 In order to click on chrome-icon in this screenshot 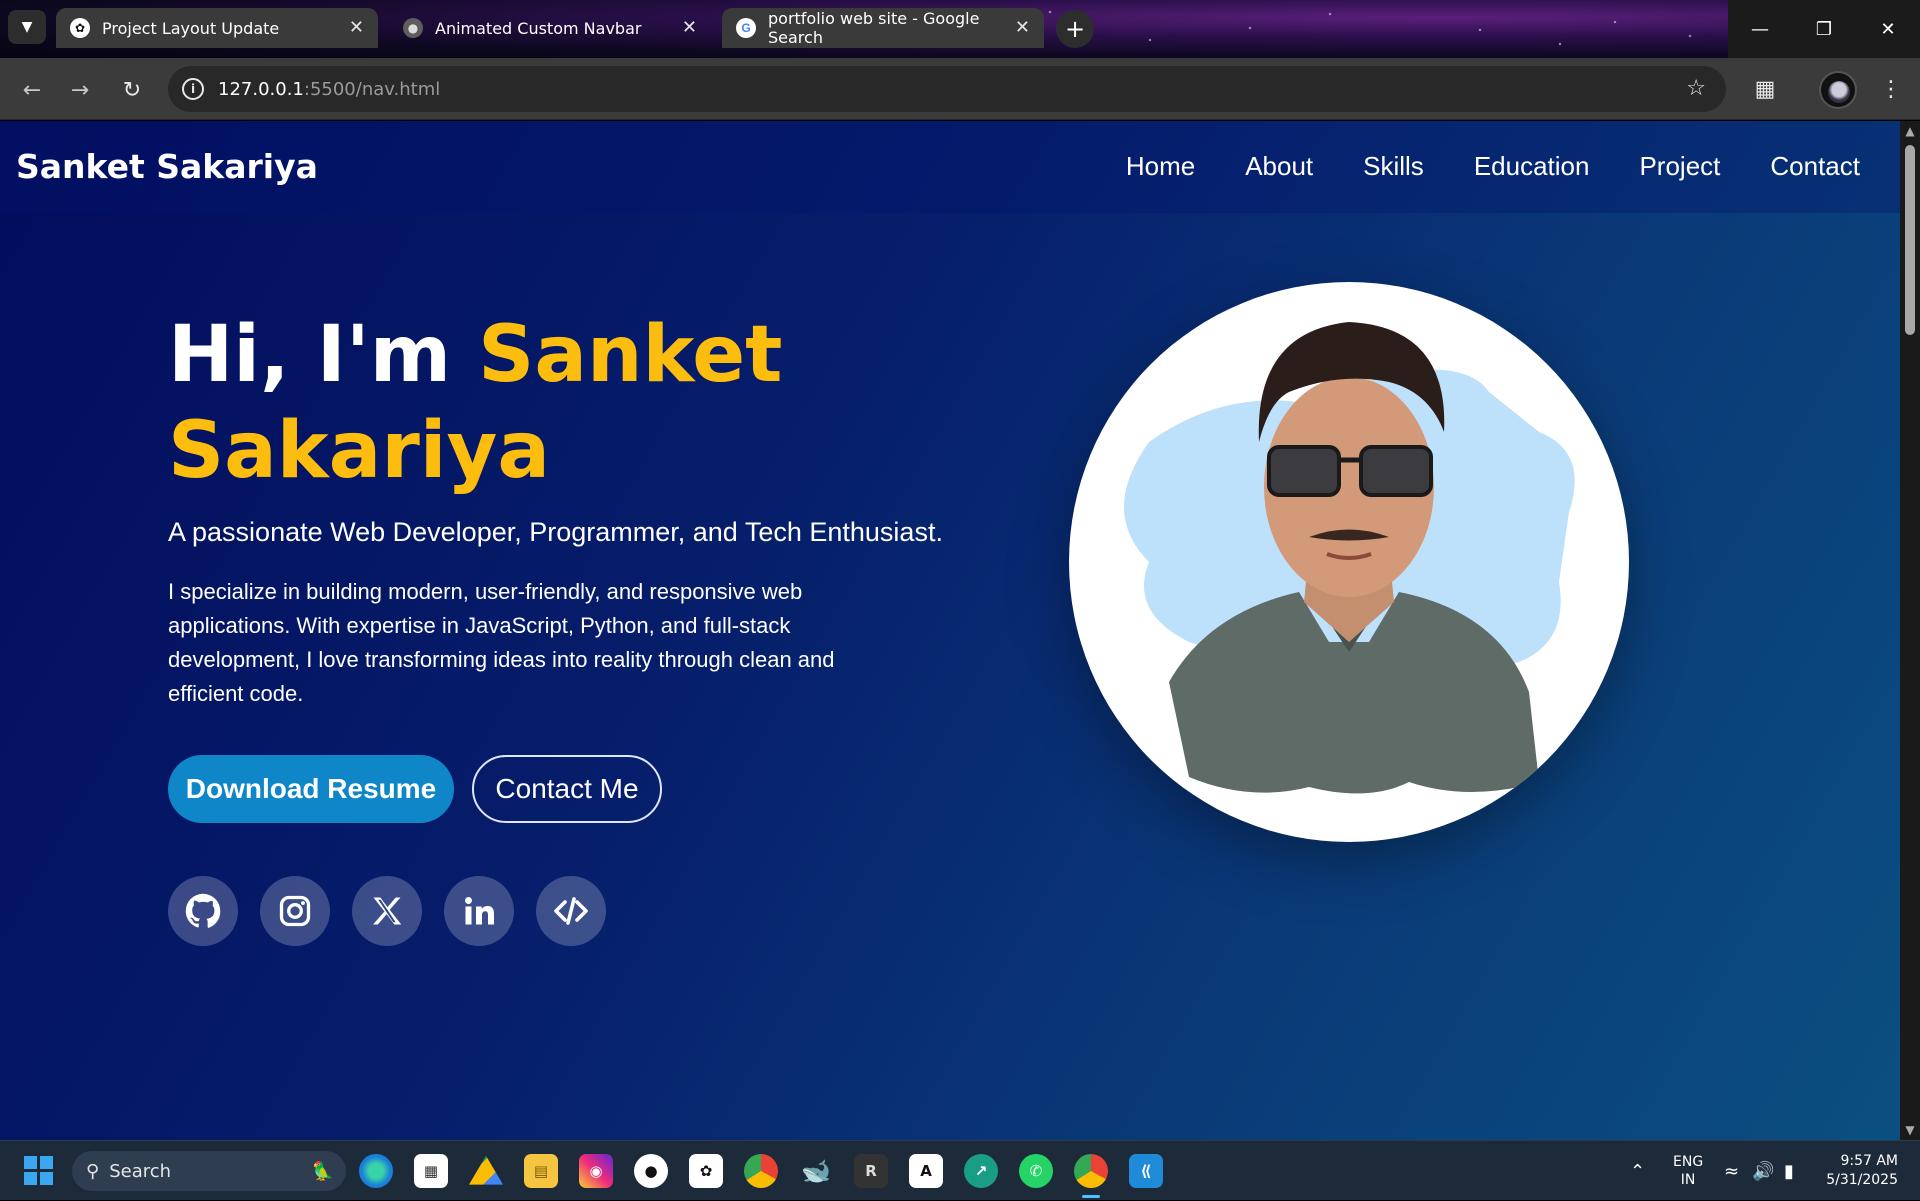, I will do `click(761, 1171)`.